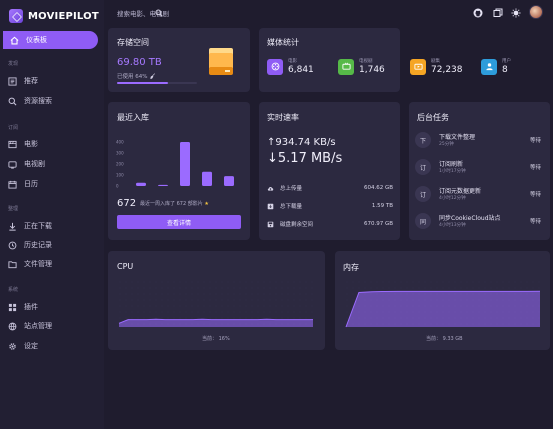 The image size is (553, 429). I want to click on section-title: 发现, so click(13, 64).